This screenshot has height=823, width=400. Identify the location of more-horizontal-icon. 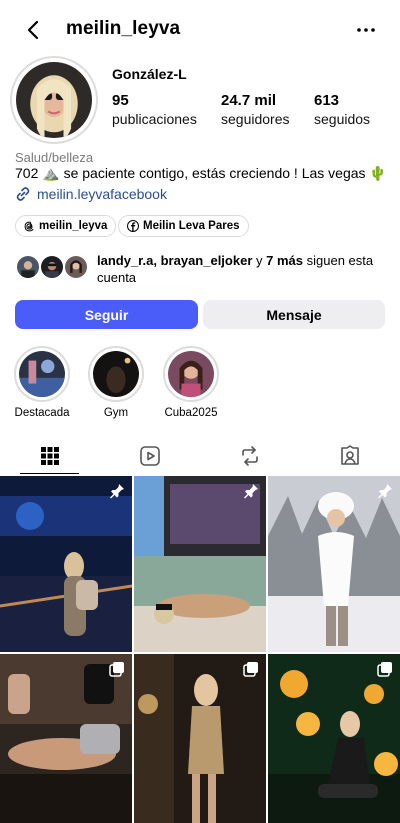
(366, 30).